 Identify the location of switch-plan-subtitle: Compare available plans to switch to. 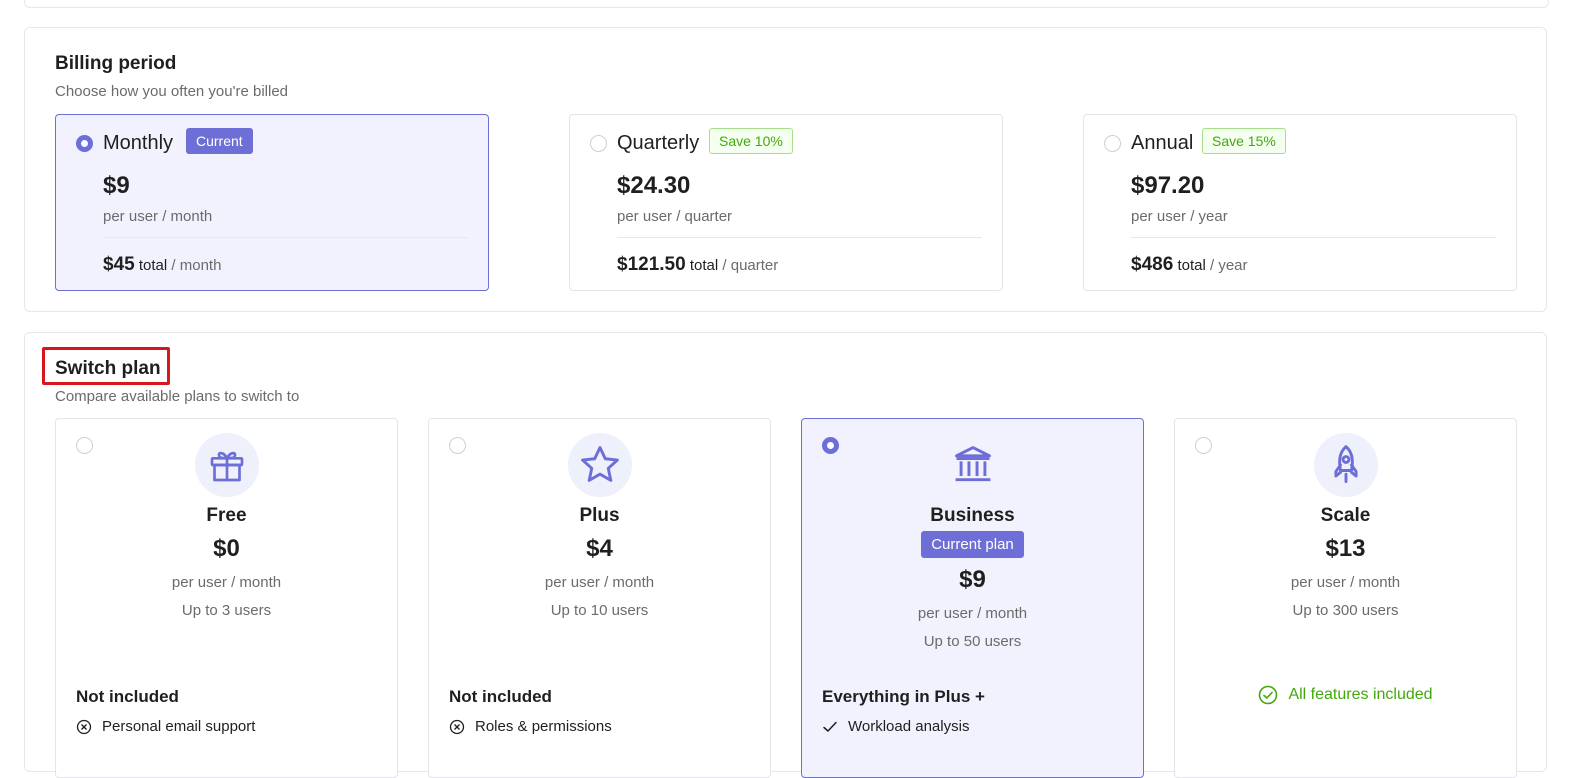
(177, 396).